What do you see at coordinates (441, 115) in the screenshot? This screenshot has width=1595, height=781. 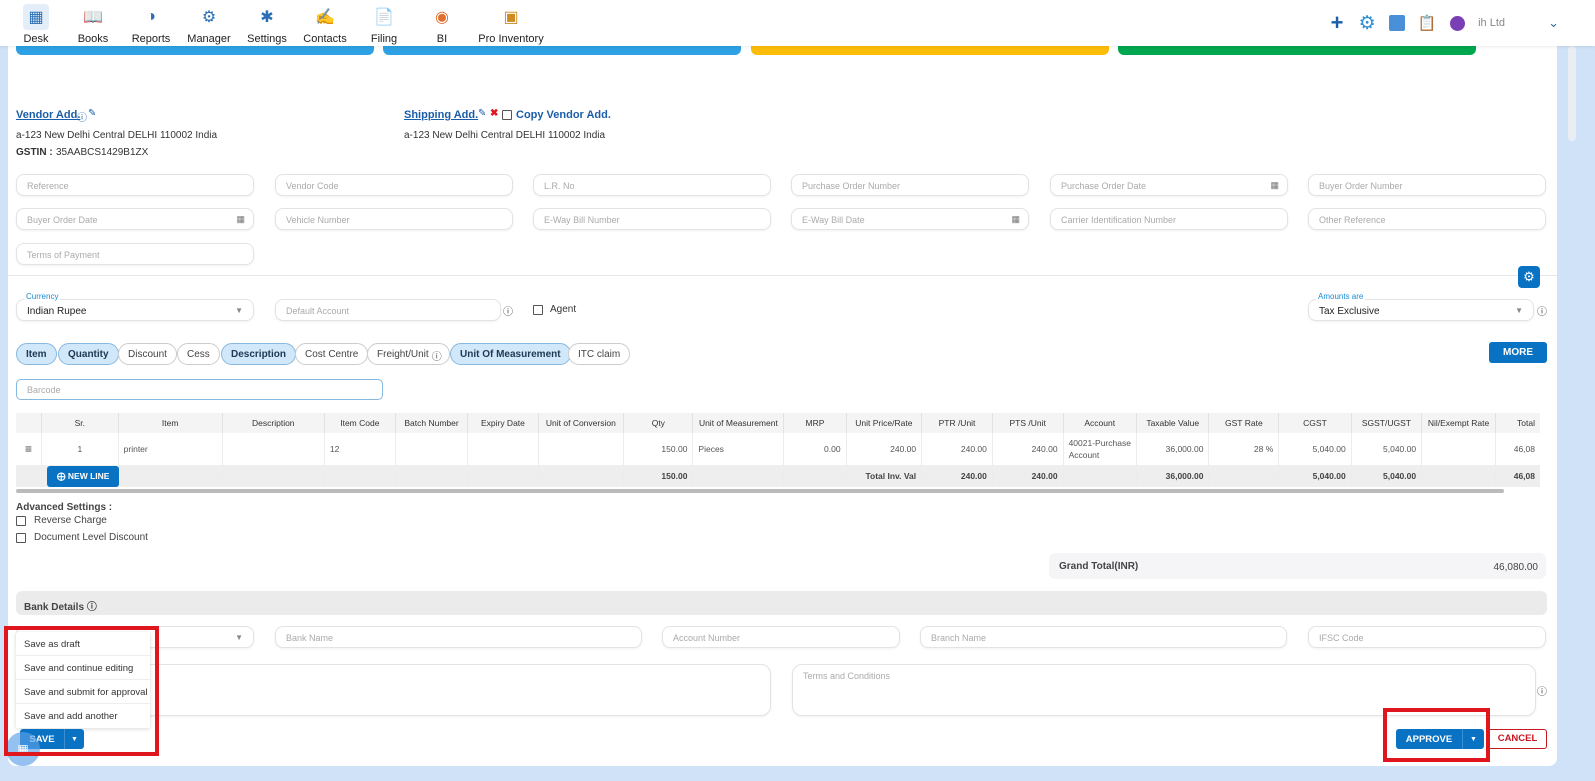 I see `shipping-address-link: Shipping Add.` at bounding box center [441, 115].